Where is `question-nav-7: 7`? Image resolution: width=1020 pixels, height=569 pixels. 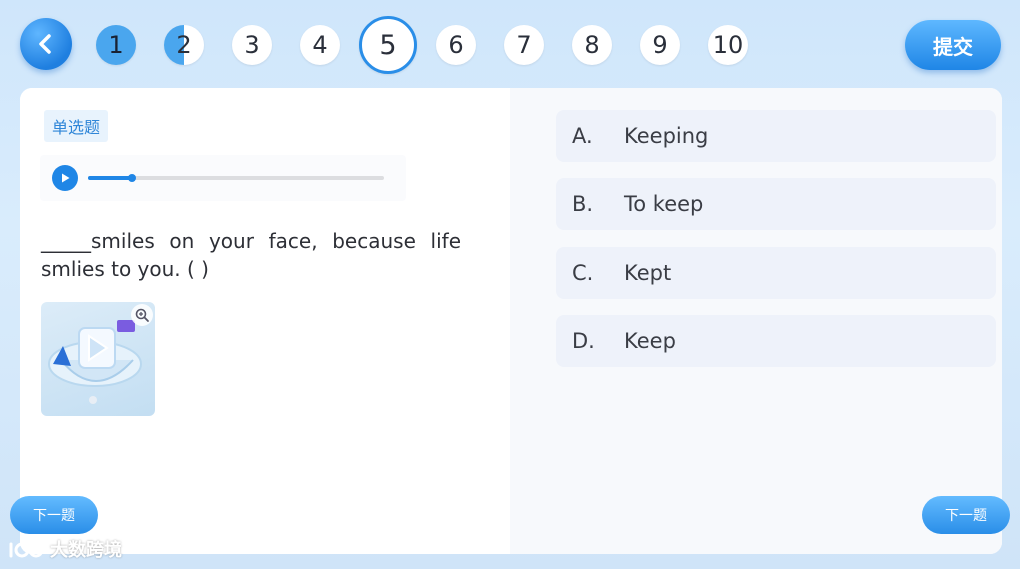 question-nav-7: 7 is located at coordinates (524, 45).